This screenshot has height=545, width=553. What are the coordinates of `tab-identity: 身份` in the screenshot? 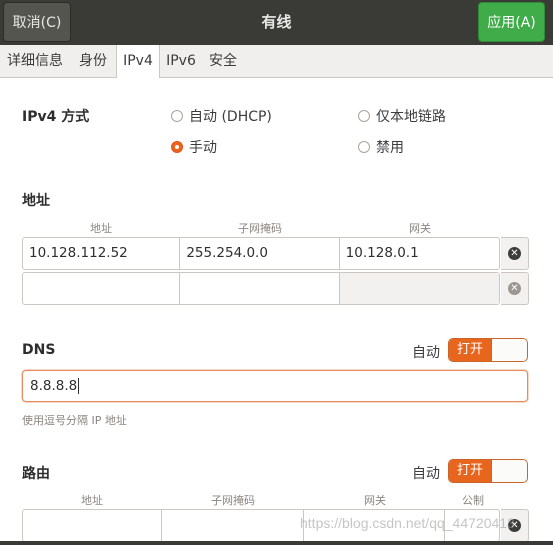 It's located at (93, 61).